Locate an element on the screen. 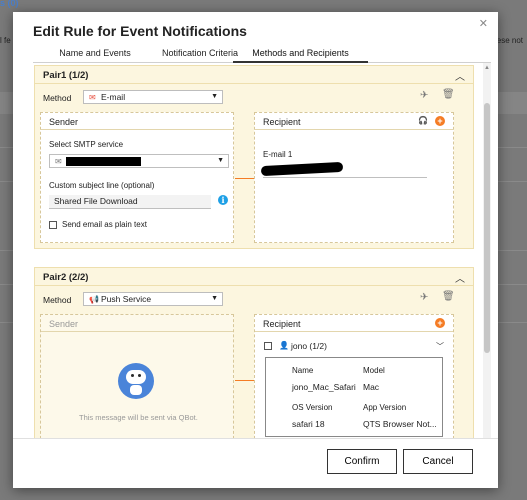 The image size is (527, 500). scrollbar-thumb is located at coordinates (487, 228).